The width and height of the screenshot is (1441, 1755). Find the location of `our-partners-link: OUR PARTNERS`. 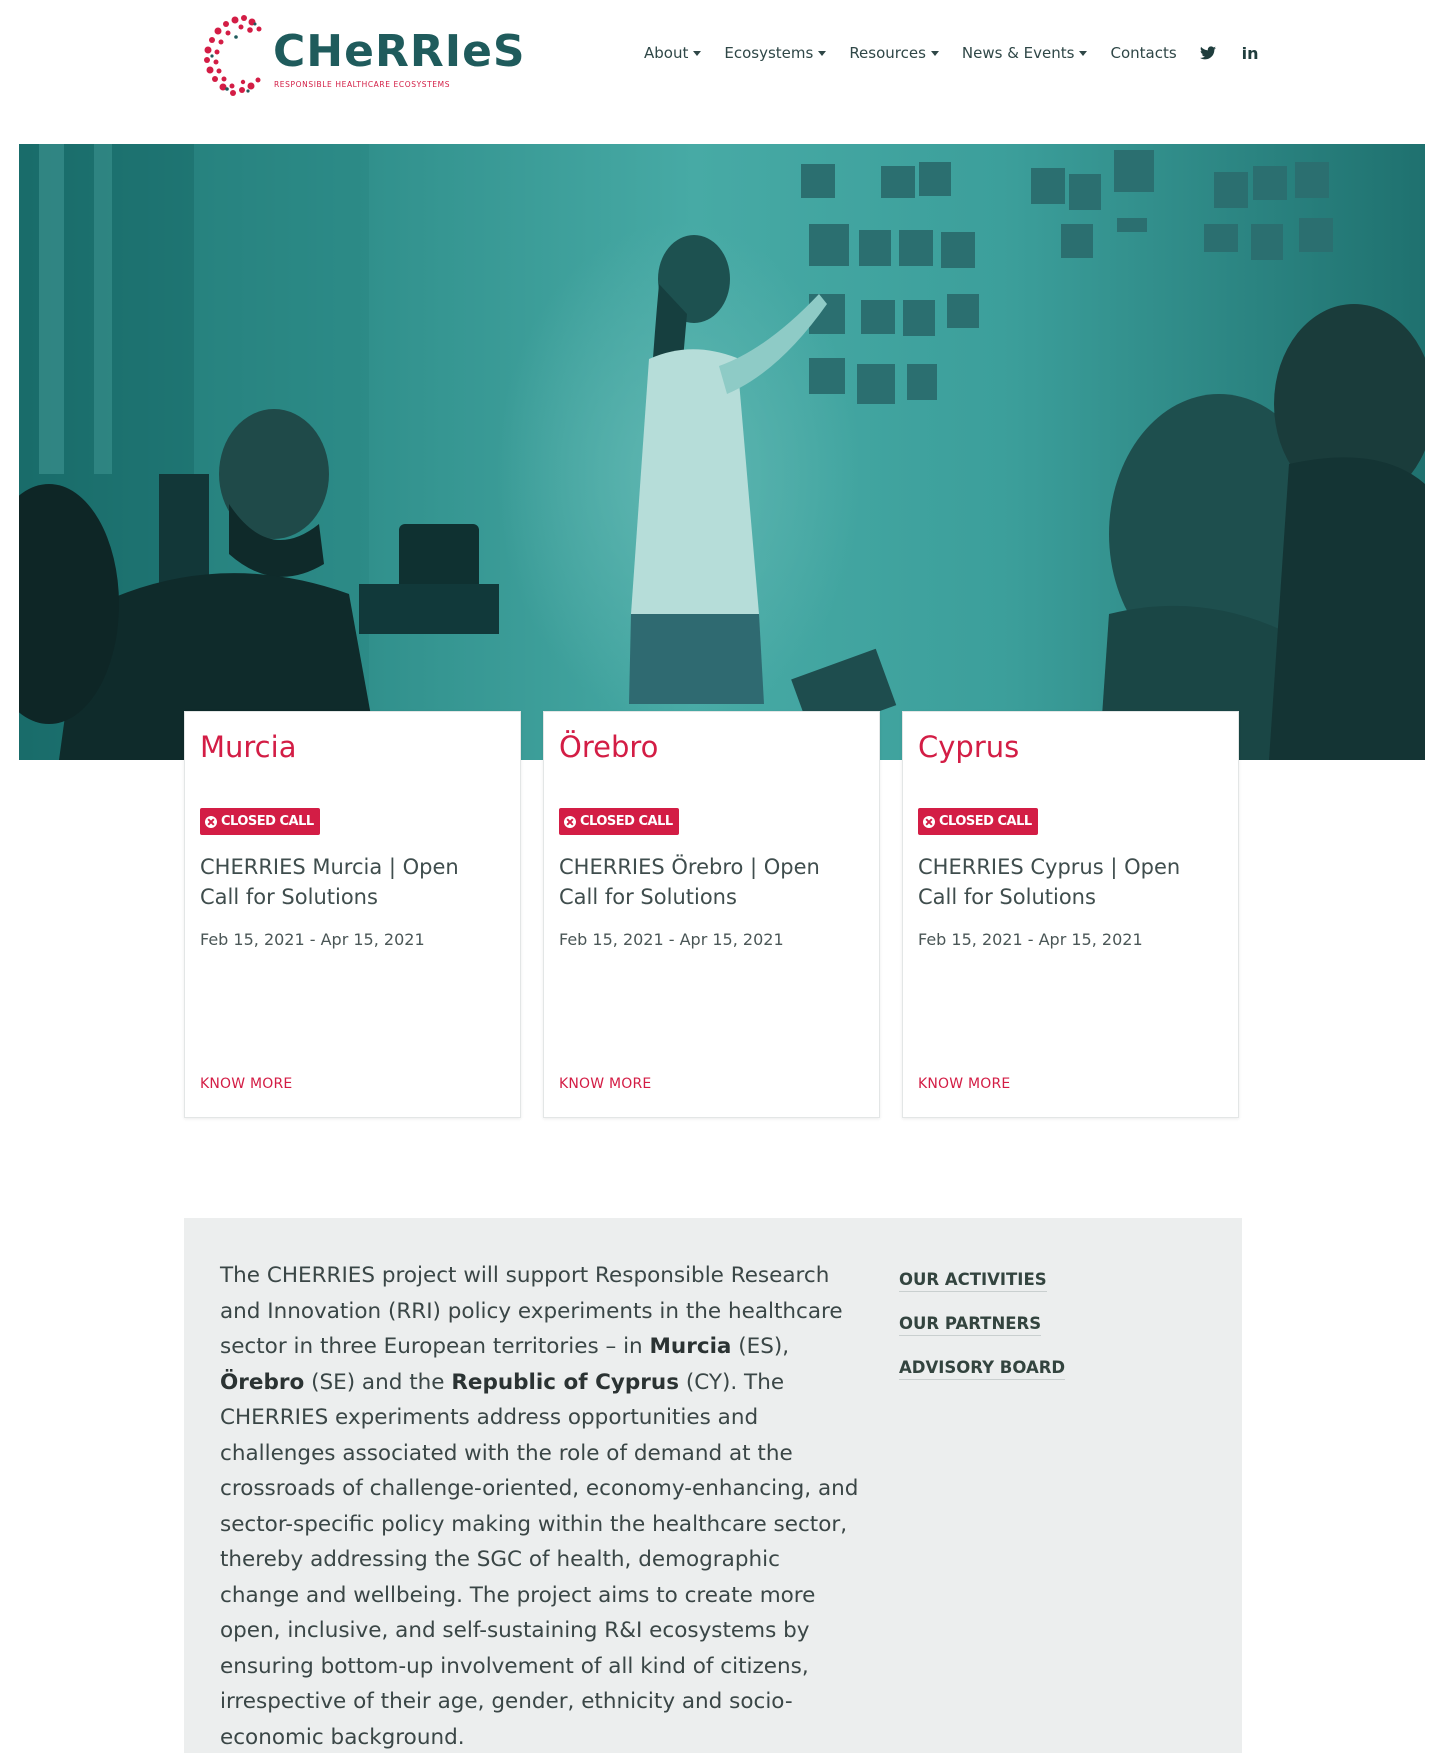

our-partners-link: OUR PARTNERS is located at coordinates (970, 1325).